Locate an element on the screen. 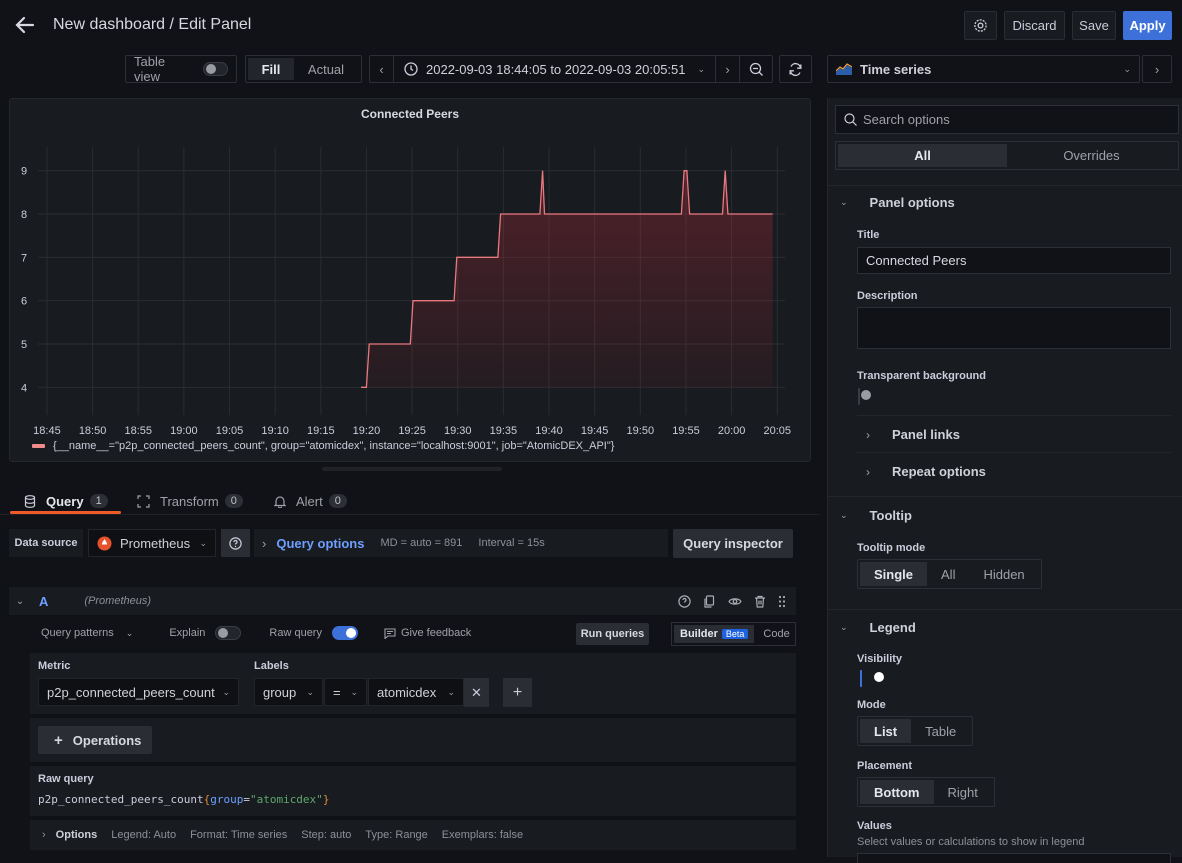 Image resolution: width=1182 pixels, height=863 pixels. query-patterns-dropdown: Query patterns ⌄ is located at coordinates (87, 633).